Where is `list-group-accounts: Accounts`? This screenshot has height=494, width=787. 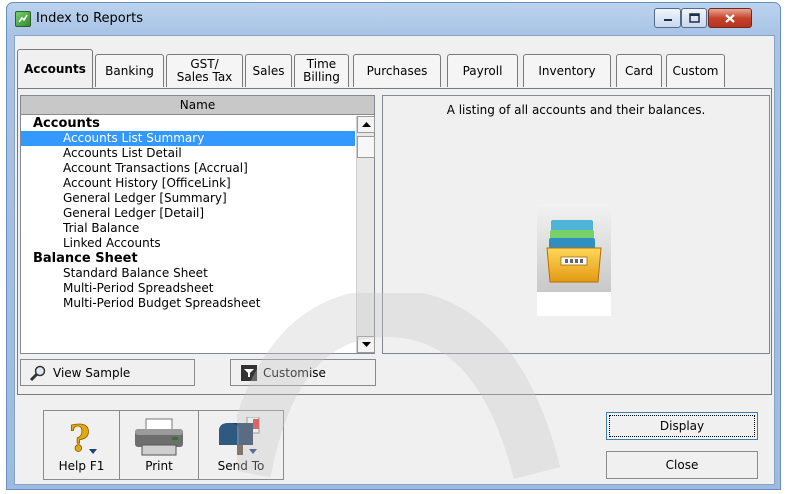
list-group-accounts: Accounts is located at coordinates (188, 123).